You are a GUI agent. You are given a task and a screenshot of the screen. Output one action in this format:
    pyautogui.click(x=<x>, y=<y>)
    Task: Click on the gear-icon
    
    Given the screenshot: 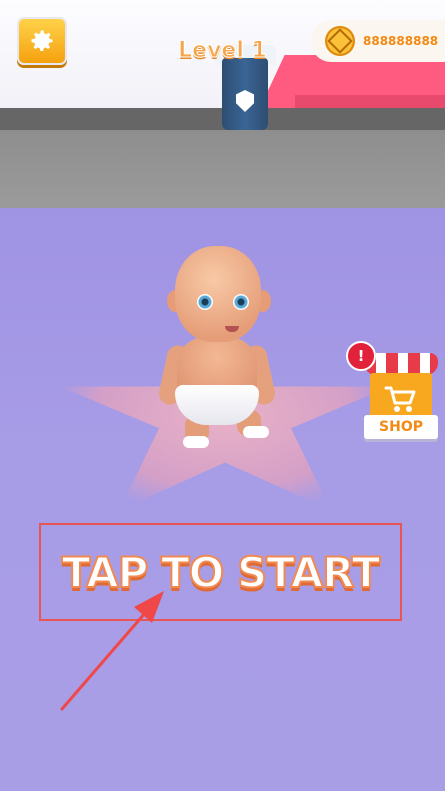 What is the action you would take?
    pyautogui.click(x=42, y=41)
    